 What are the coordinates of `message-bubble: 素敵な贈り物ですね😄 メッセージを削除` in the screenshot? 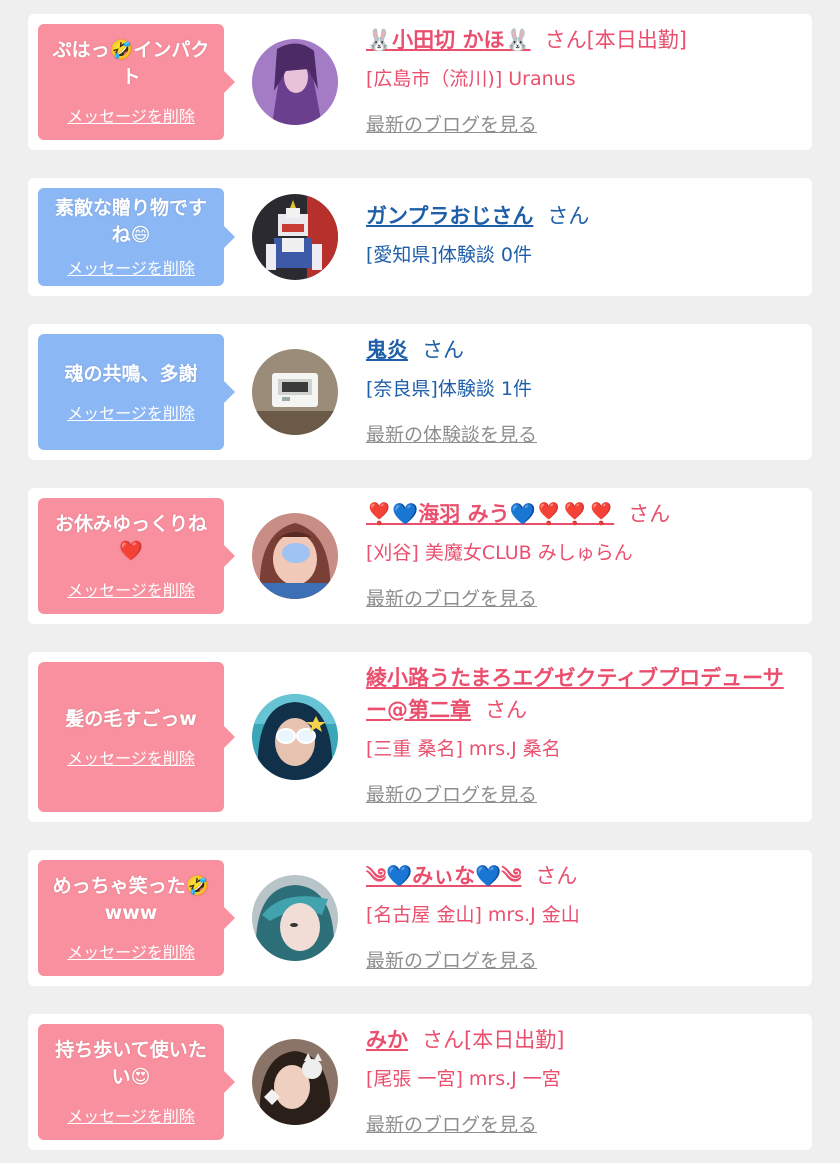 It's located at (136, 237).